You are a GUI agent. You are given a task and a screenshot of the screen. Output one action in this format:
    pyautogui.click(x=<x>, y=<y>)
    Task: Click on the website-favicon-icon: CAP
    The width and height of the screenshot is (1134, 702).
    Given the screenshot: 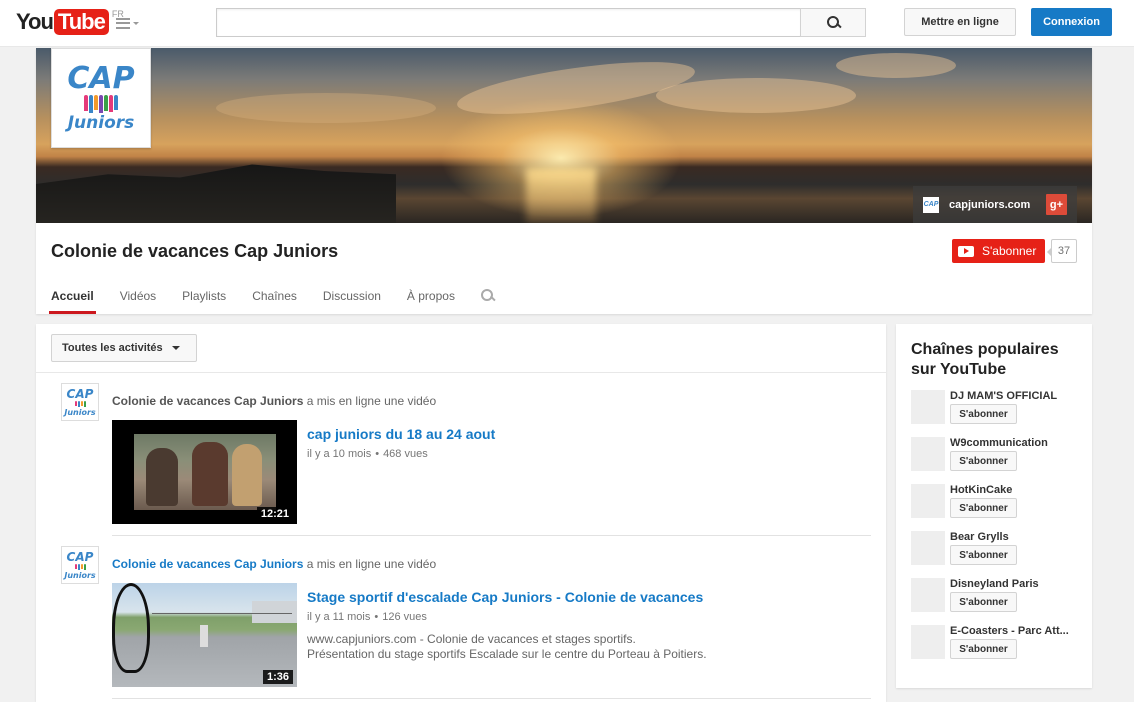 What is the action you would take?
    pyautogui.click(x=931, y=204)
    